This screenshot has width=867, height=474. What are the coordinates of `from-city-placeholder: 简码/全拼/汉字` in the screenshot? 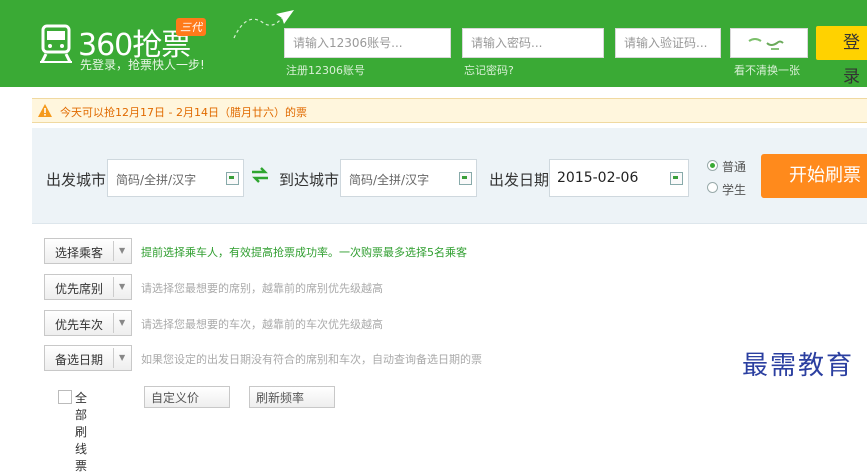 It's located at (156, 180).